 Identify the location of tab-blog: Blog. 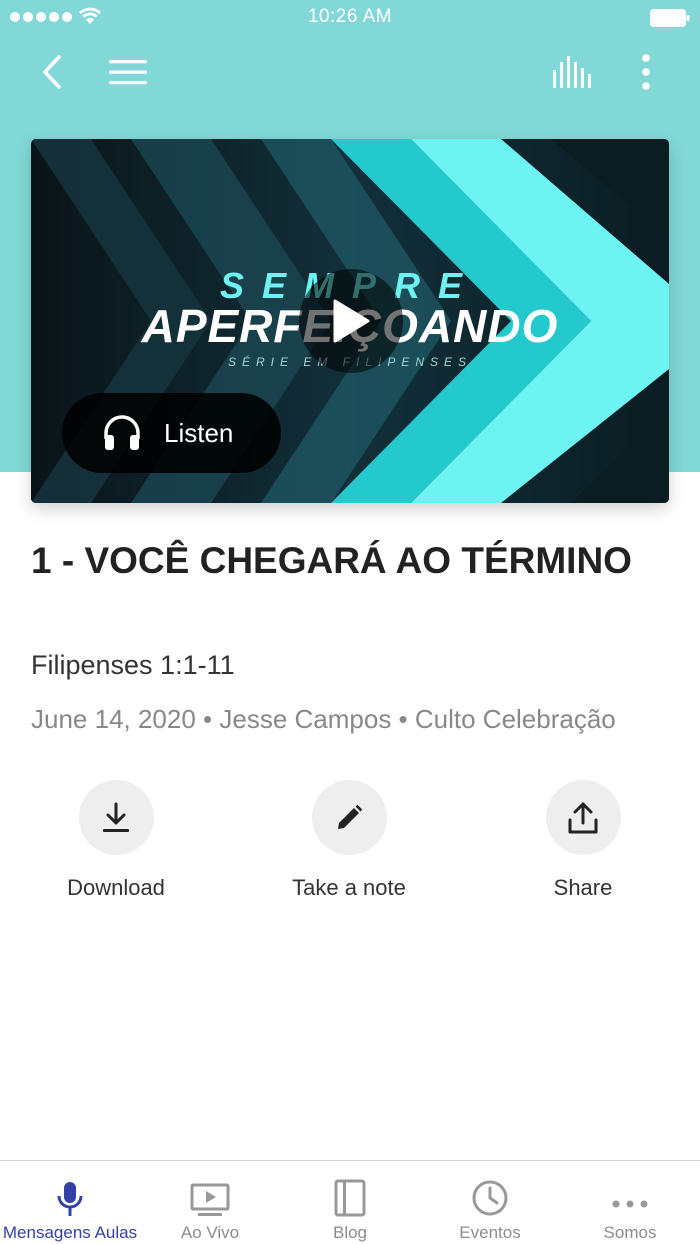
(350, 1202).